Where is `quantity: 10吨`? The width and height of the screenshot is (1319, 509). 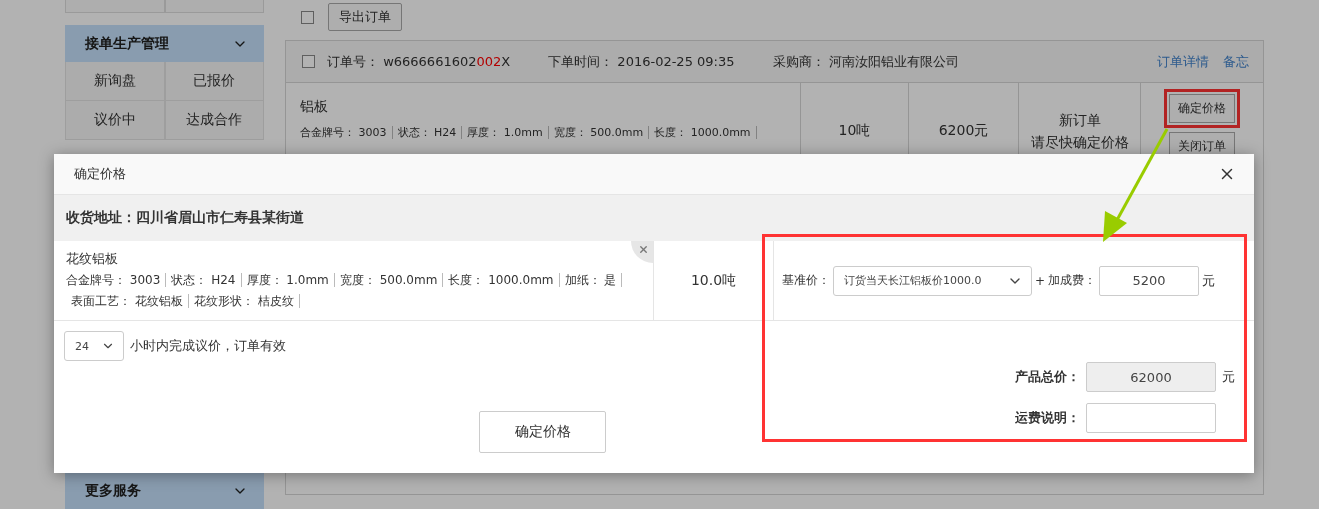 quantity: 10吨 is located at coordinates (854, 131).